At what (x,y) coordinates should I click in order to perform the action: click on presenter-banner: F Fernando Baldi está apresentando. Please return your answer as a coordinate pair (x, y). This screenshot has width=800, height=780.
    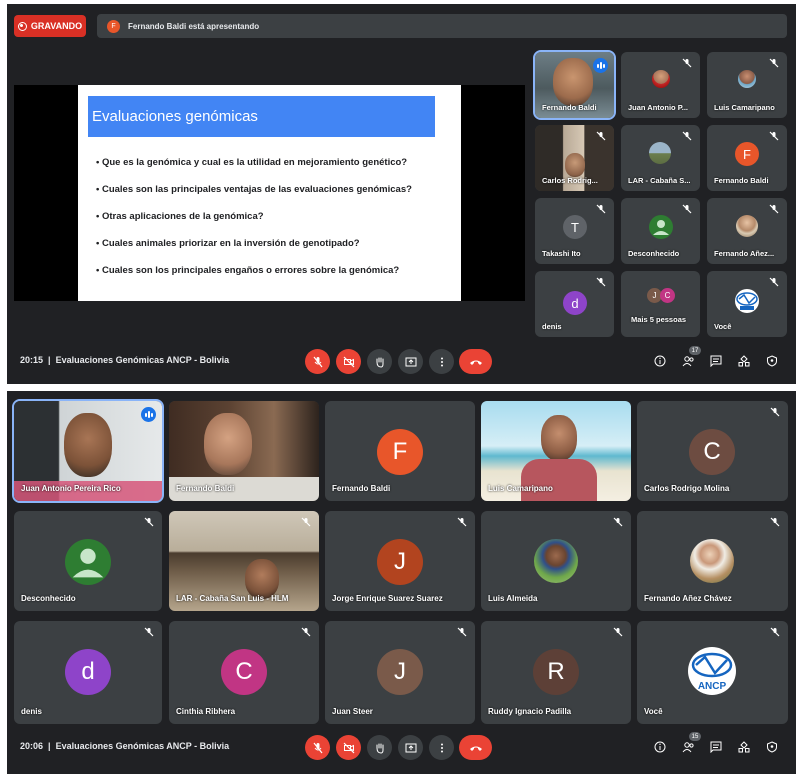
    Looking at the image, I should click on (442, 26).